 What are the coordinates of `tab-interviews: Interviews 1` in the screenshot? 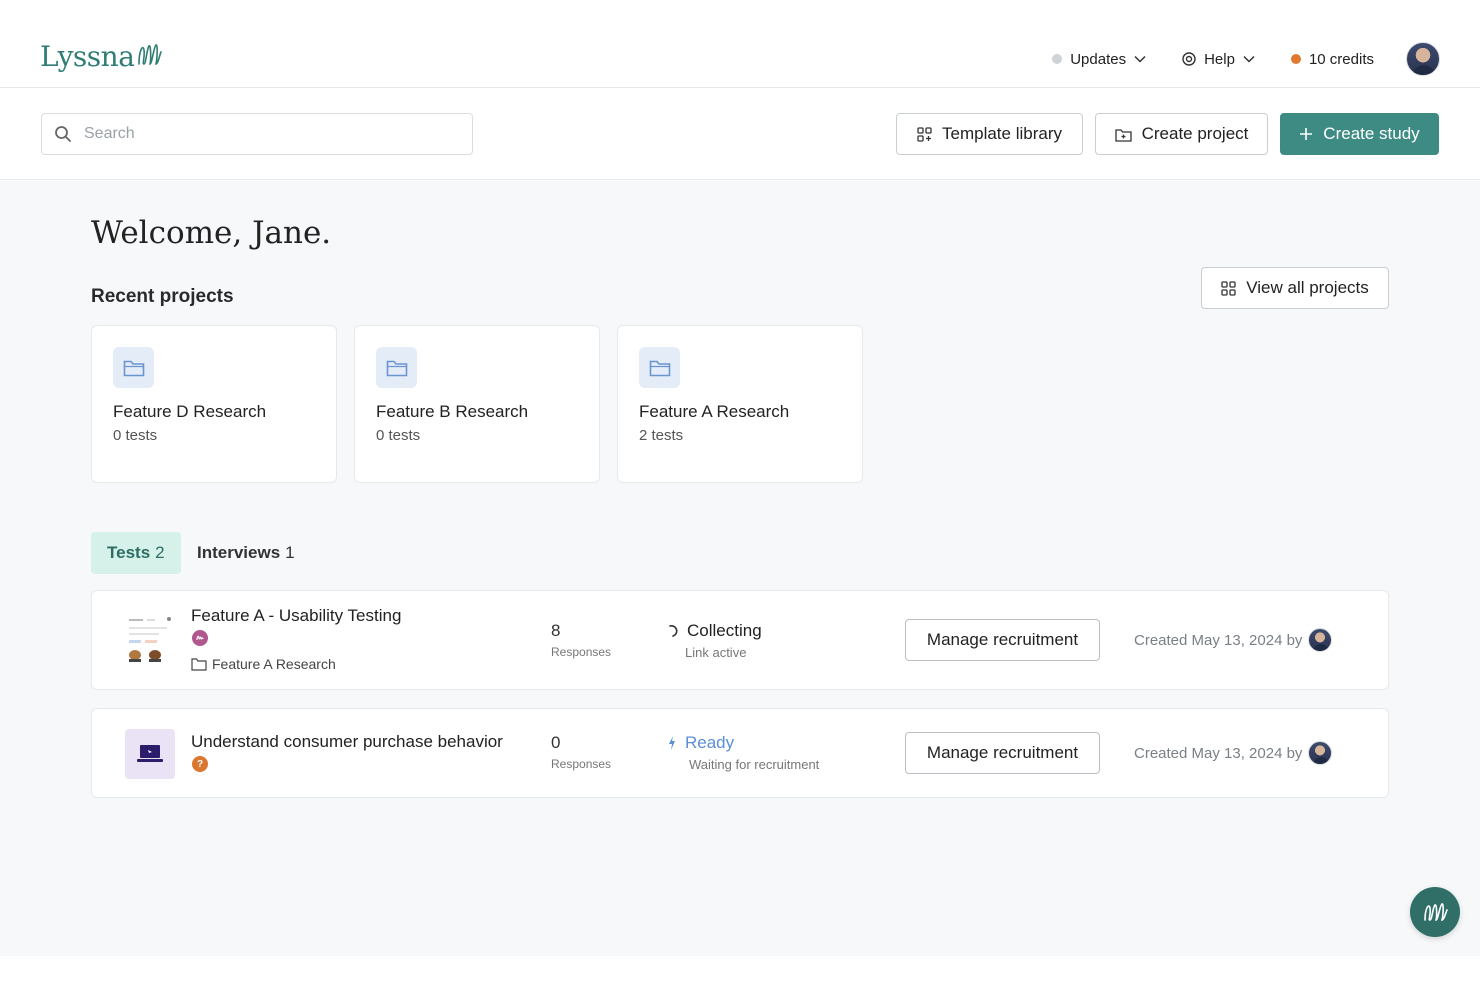 It's located at (246, 553).